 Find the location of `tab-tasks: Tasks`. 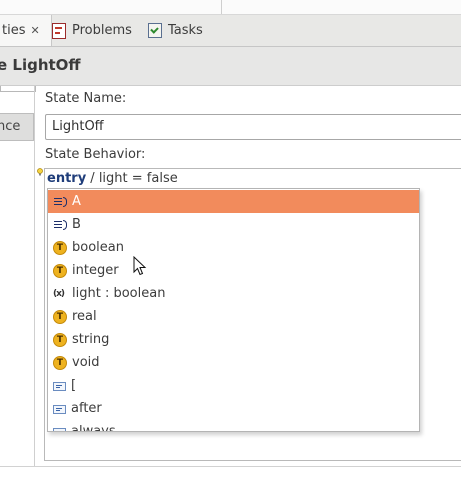

tab-tasks: Tasks is located at coordinates (175, 30).